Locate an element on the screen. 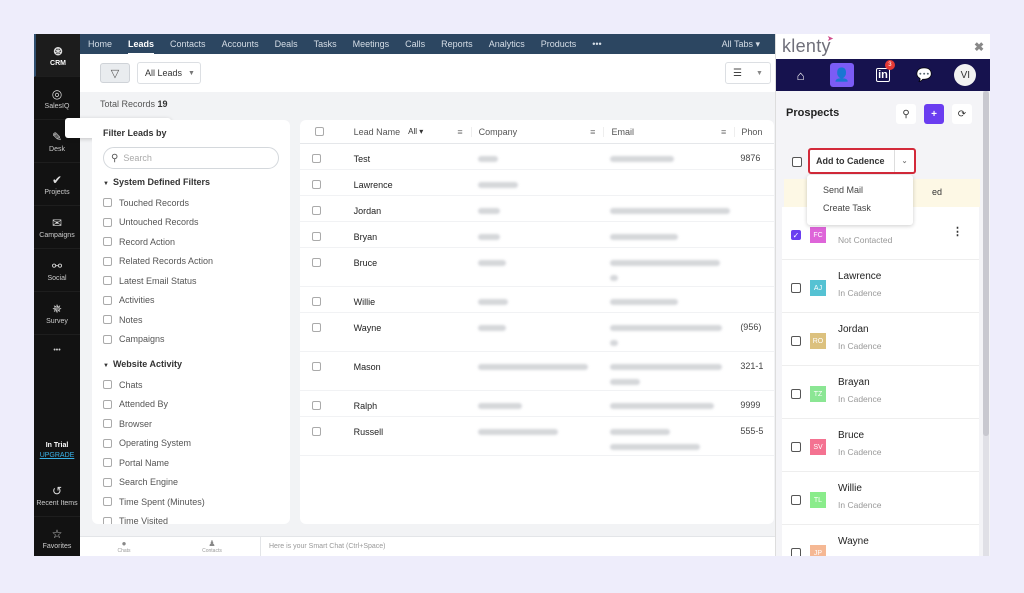 Image resolution: width=1024 pixels, height=593 pixels. prospect-card: SV Bruce In Cadence is located at coordinates (880, 445).